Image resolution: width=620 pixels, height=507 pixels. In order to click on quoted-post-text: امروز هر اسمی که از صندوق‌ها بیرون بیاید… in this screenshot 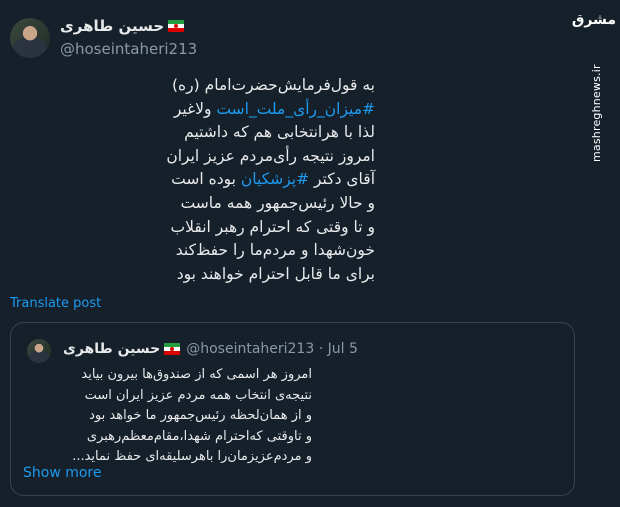, I will do `click(167, 416)`.